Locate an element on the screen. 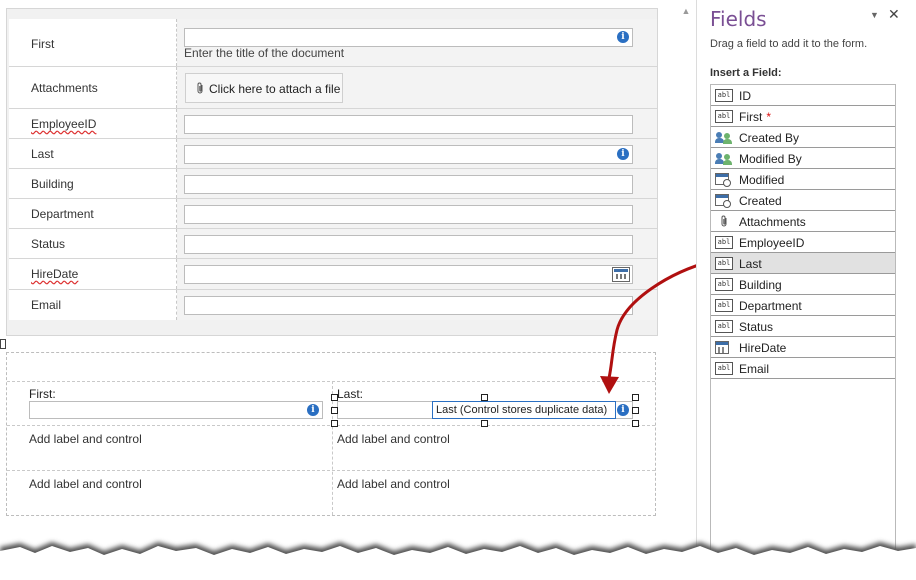 The image size is (916, 580). field-name: Modified By is located at coordinates (770, 159).